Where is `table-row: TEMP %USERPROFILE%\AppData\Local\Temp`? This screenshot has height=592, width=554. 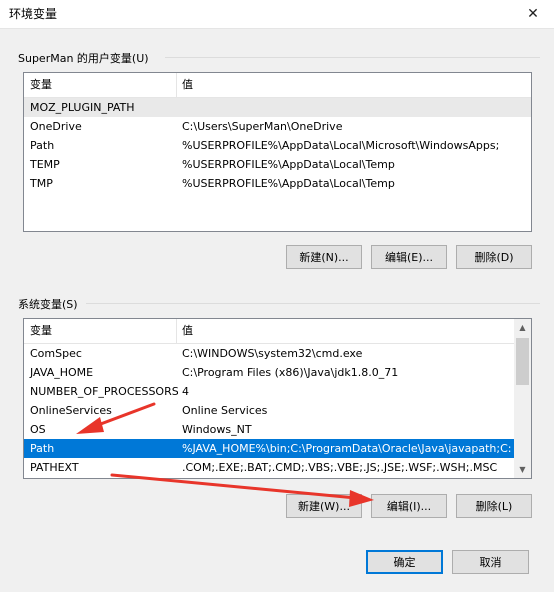
table-row: TEMP %USERPROFILE%\AppData\Local\Temp is located at coordinates (277, 164).